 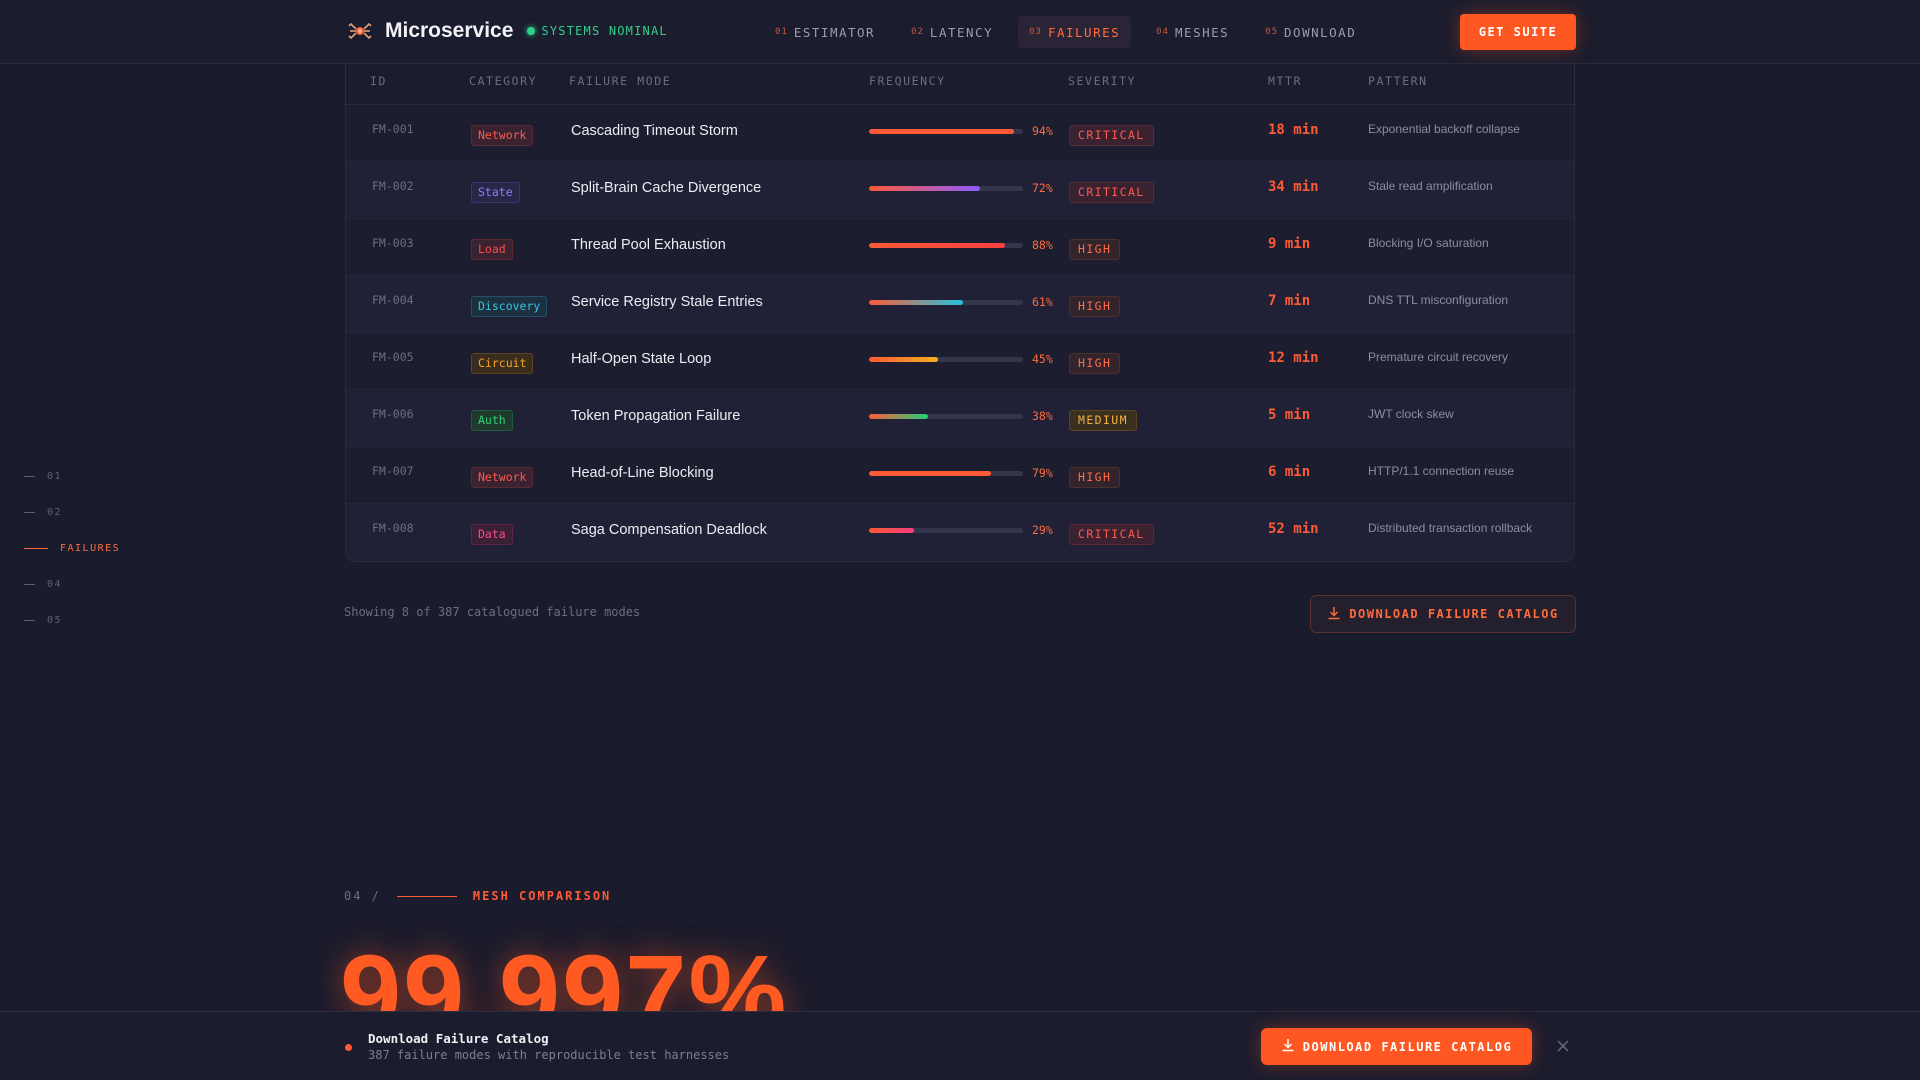 I want to click on frequency: 88%, so click(x=961, y=245).